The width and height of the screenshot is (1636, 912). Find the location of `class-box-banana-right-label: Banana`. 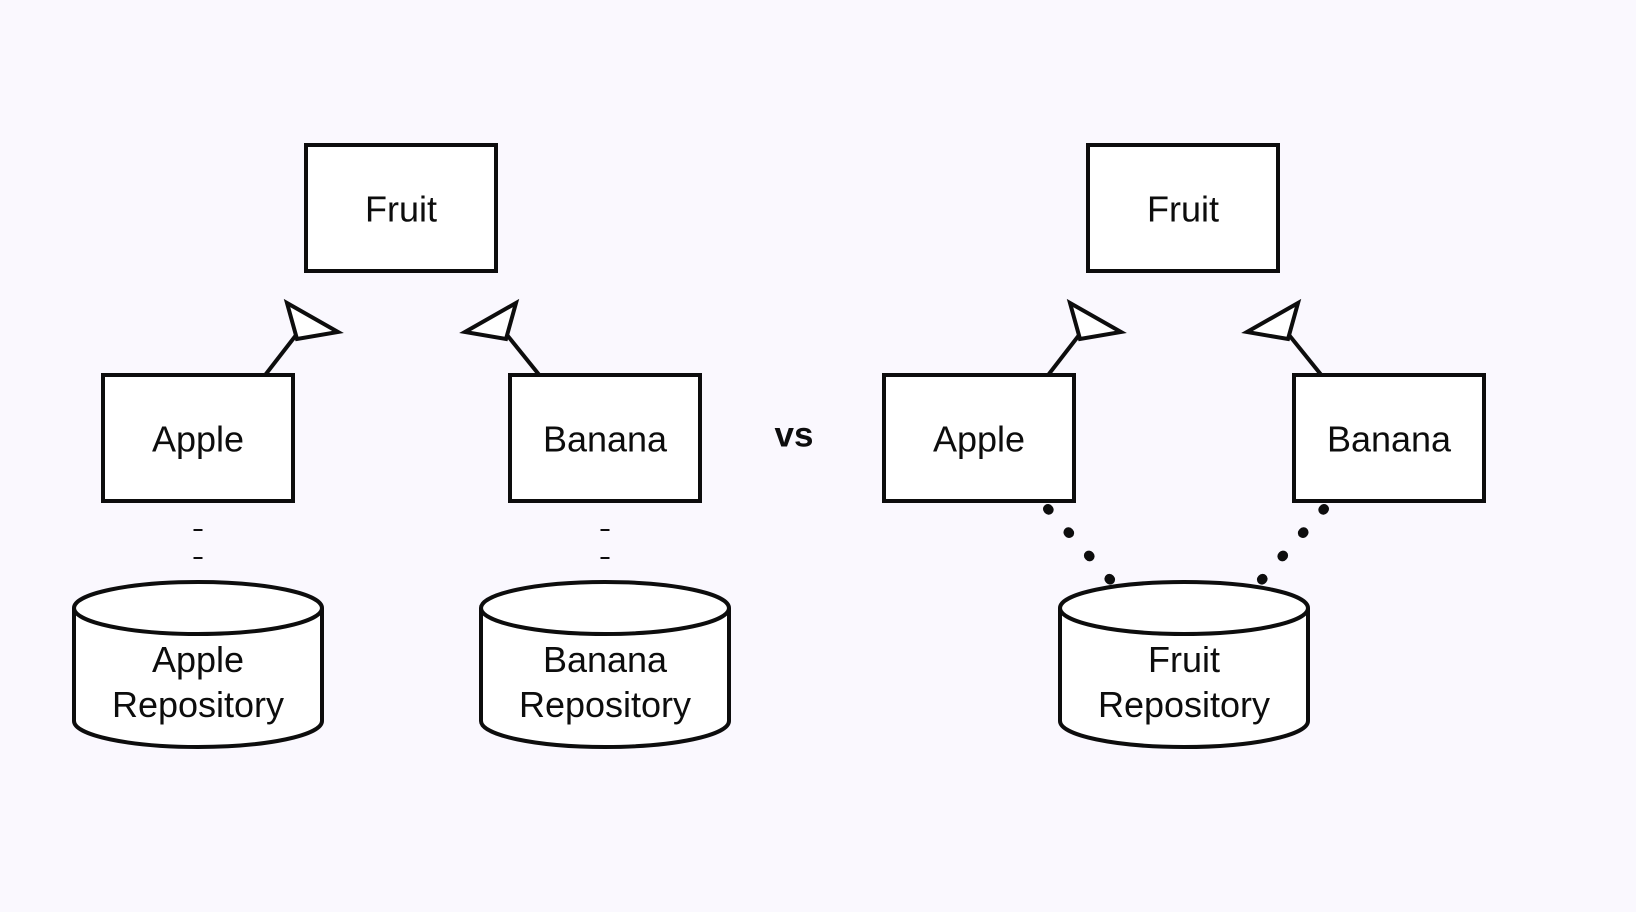

class-box-banana-right-label: Banana is located at coordinates (1389, 439).